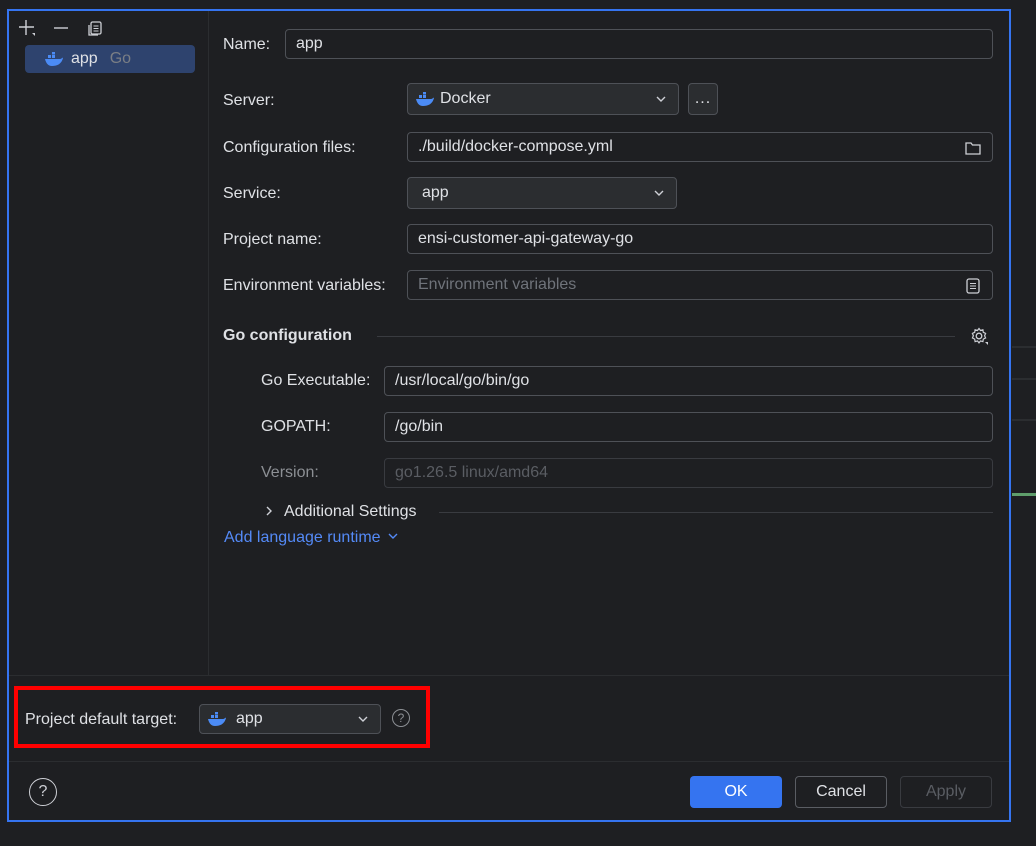 The width and height of the screenshot is (1036, 846). What do you see at coordinates (120, 58) in the screenshot?
I see `tree-item-type: Go` at bounding box center [120, 58].